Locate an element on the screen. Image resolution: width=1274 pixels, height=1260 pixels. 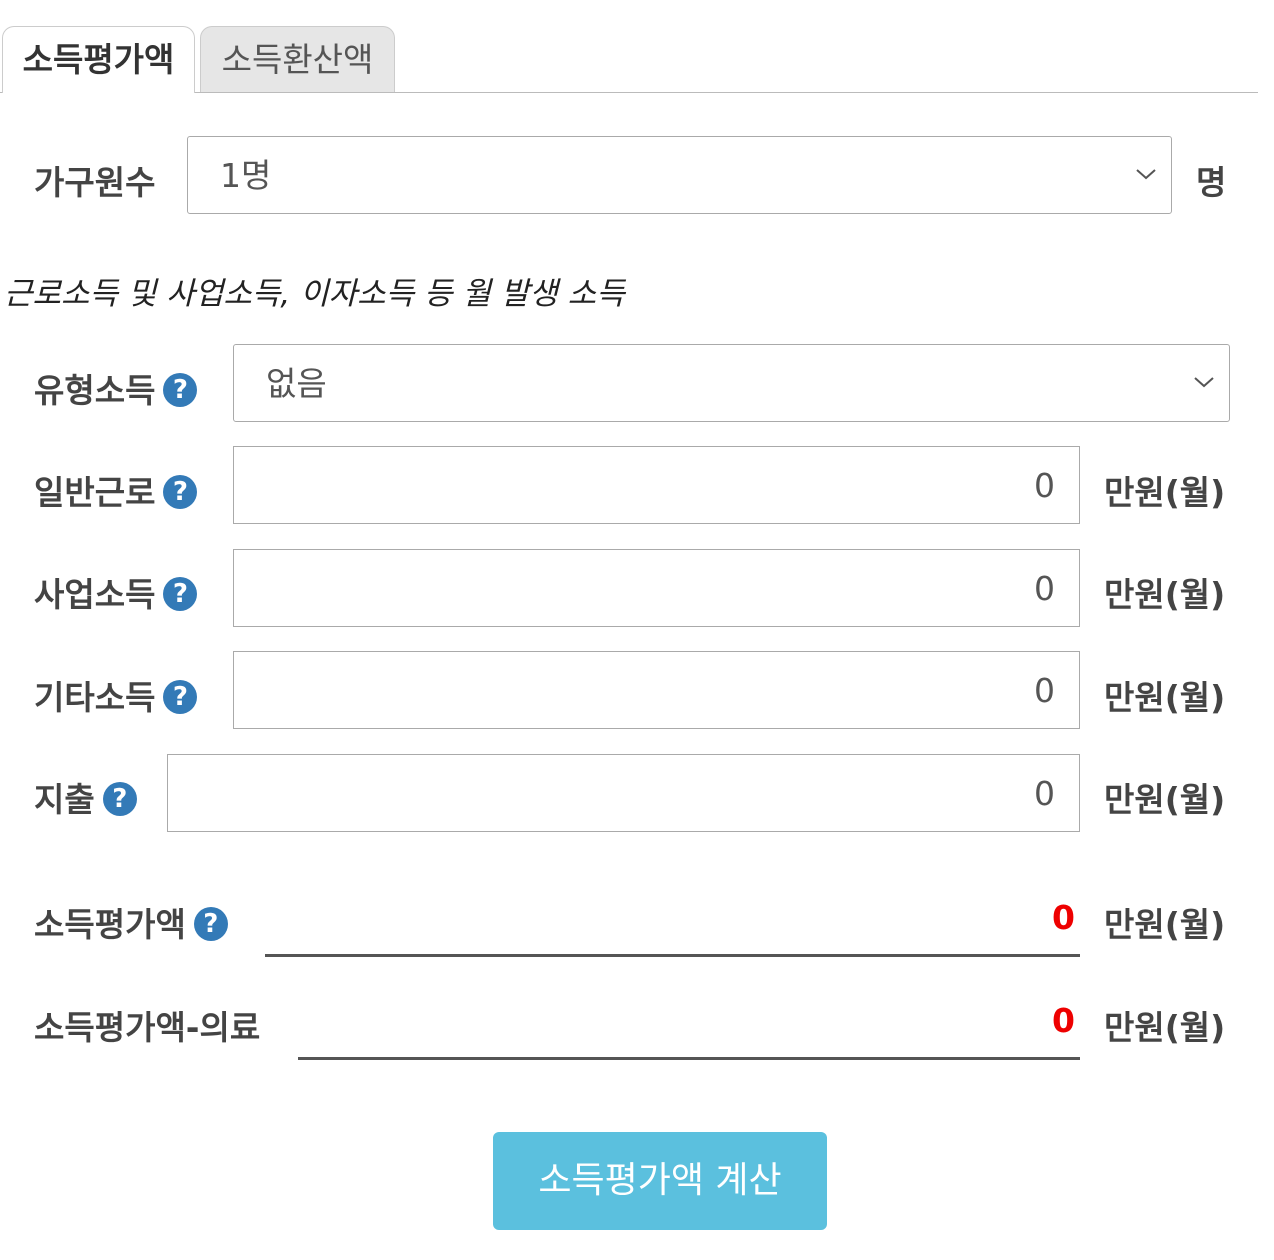
expenditure-input: 0 is located at coordinates (623, 793).